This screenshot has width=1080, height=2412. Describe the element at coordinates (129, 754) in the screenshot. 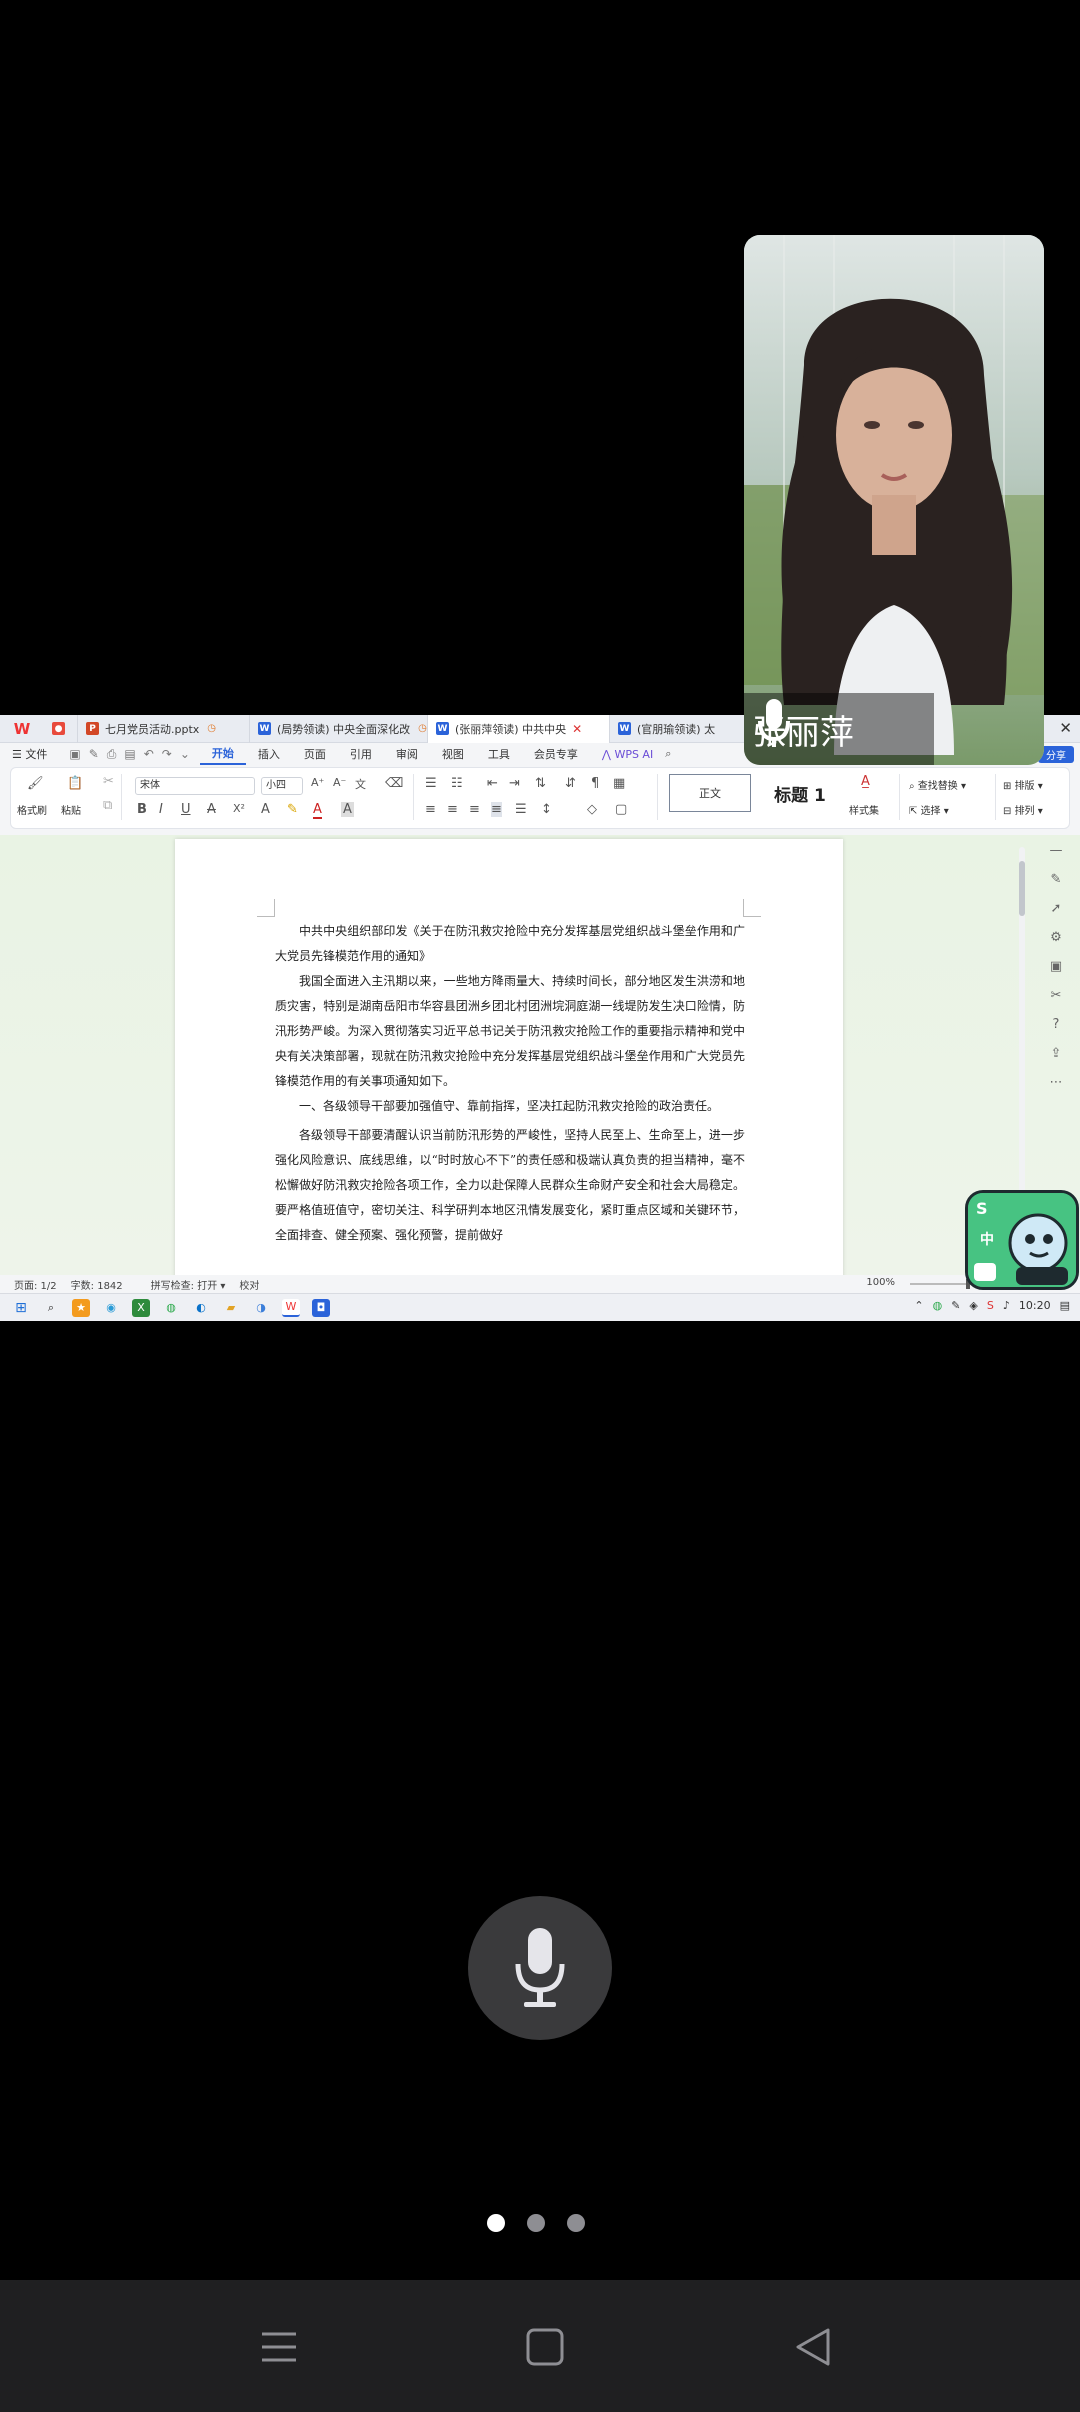

I see `preview-icon: ▤` at that location.